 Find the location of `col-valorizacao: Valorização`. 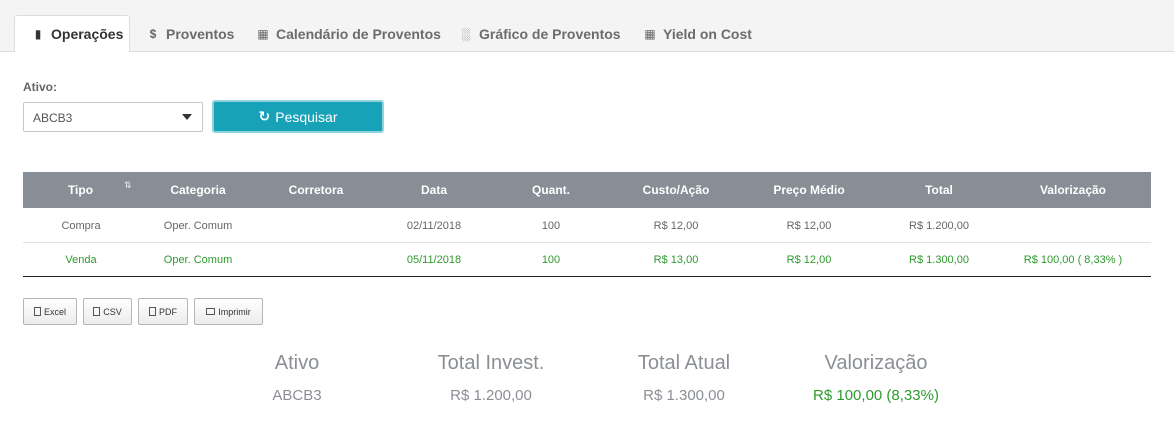

col-valorizacao: Valorização is located at coordinates (1073, 190).